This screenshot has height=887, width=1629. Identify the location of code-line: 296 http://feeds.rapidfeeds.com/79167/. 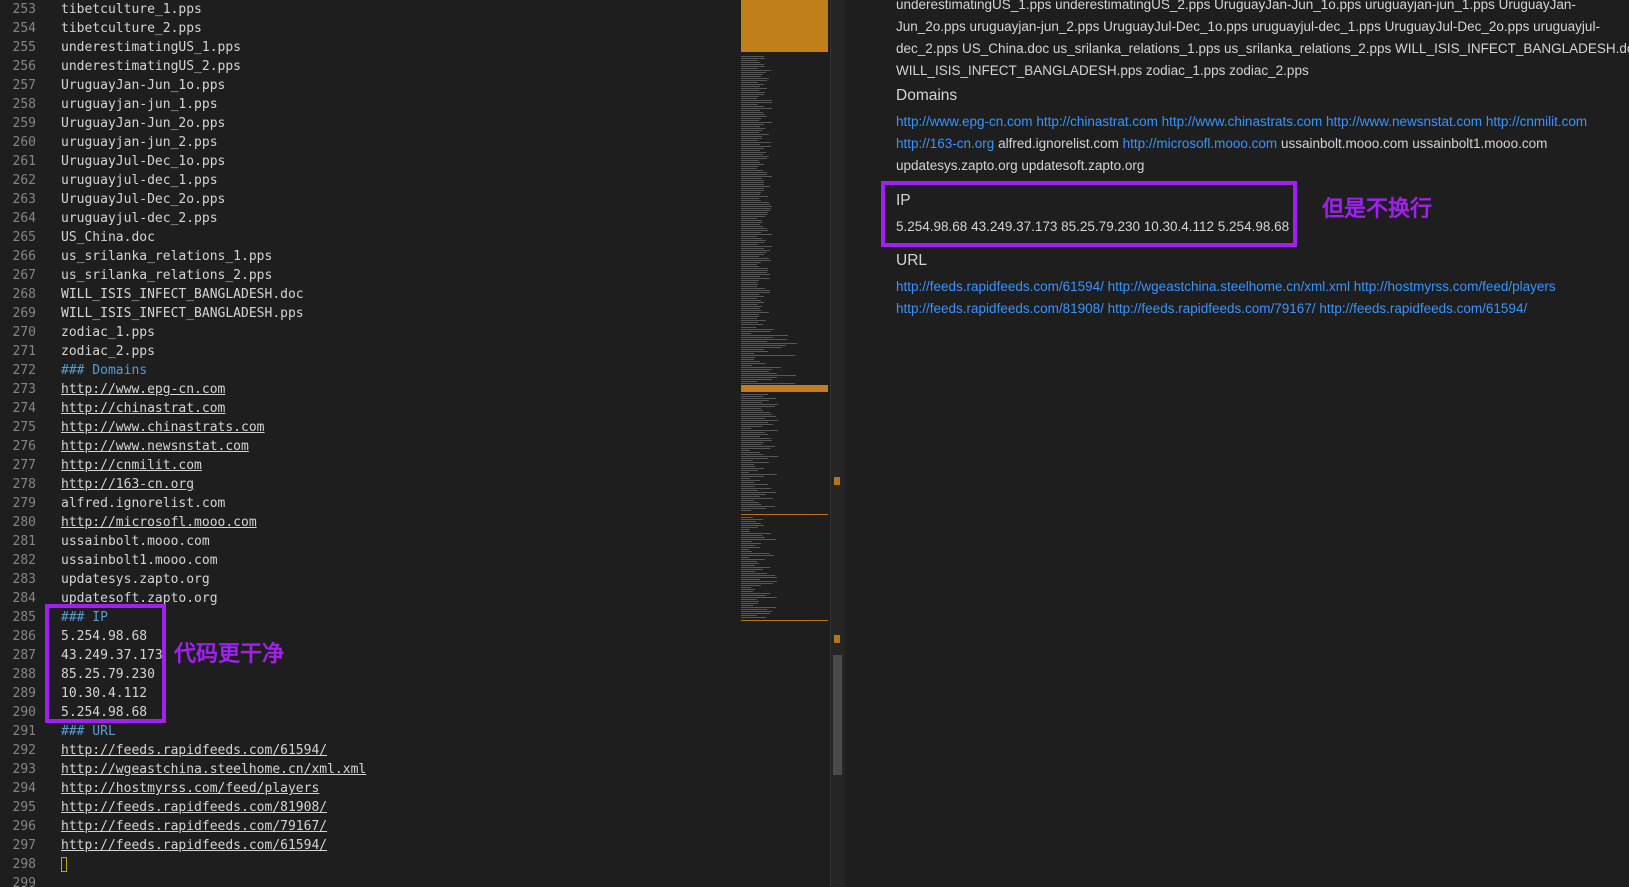
(370, 826).